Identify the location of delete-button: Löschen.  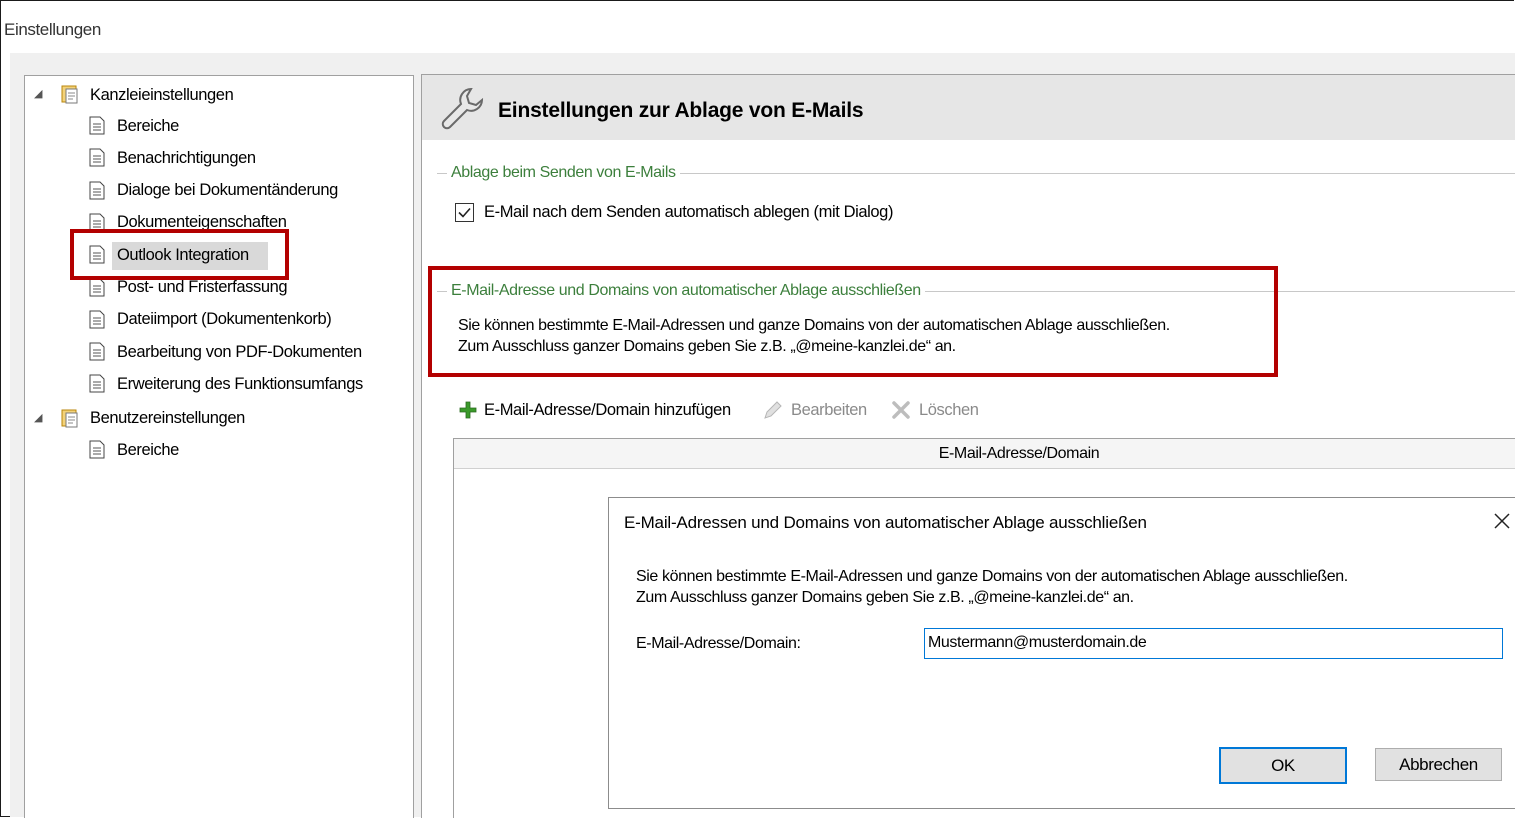
(949, 410).